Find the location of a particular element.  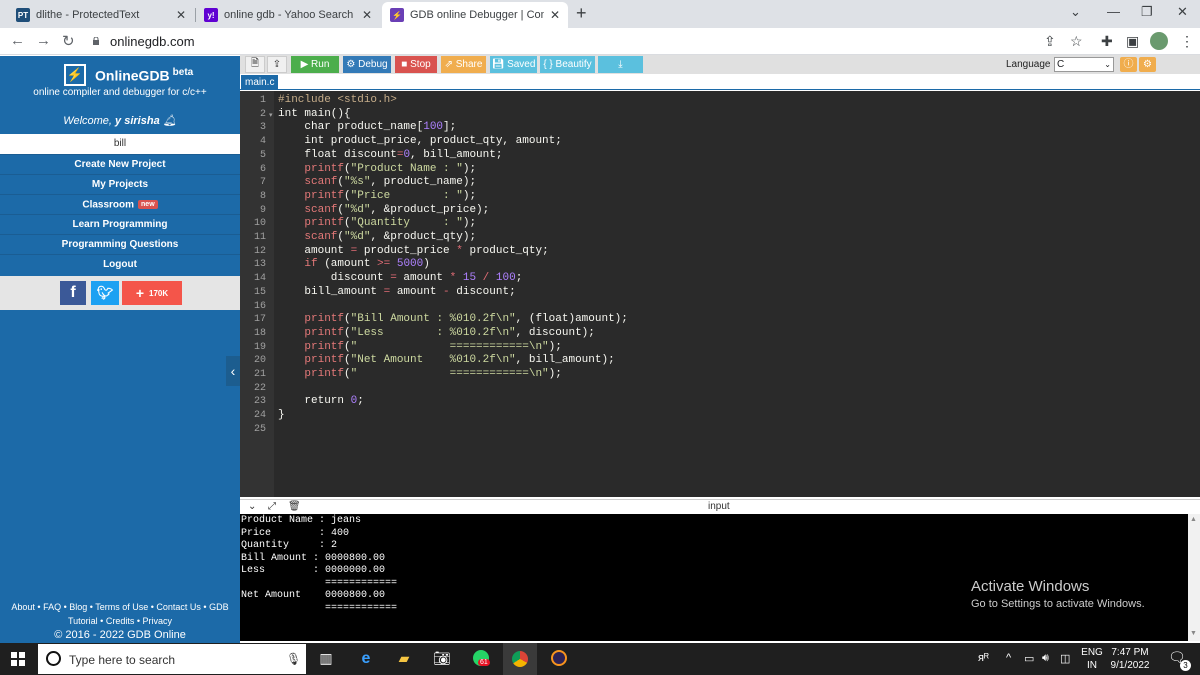

code-line: scanf("%d", &product_qty); is located at coordinates (377, 237).